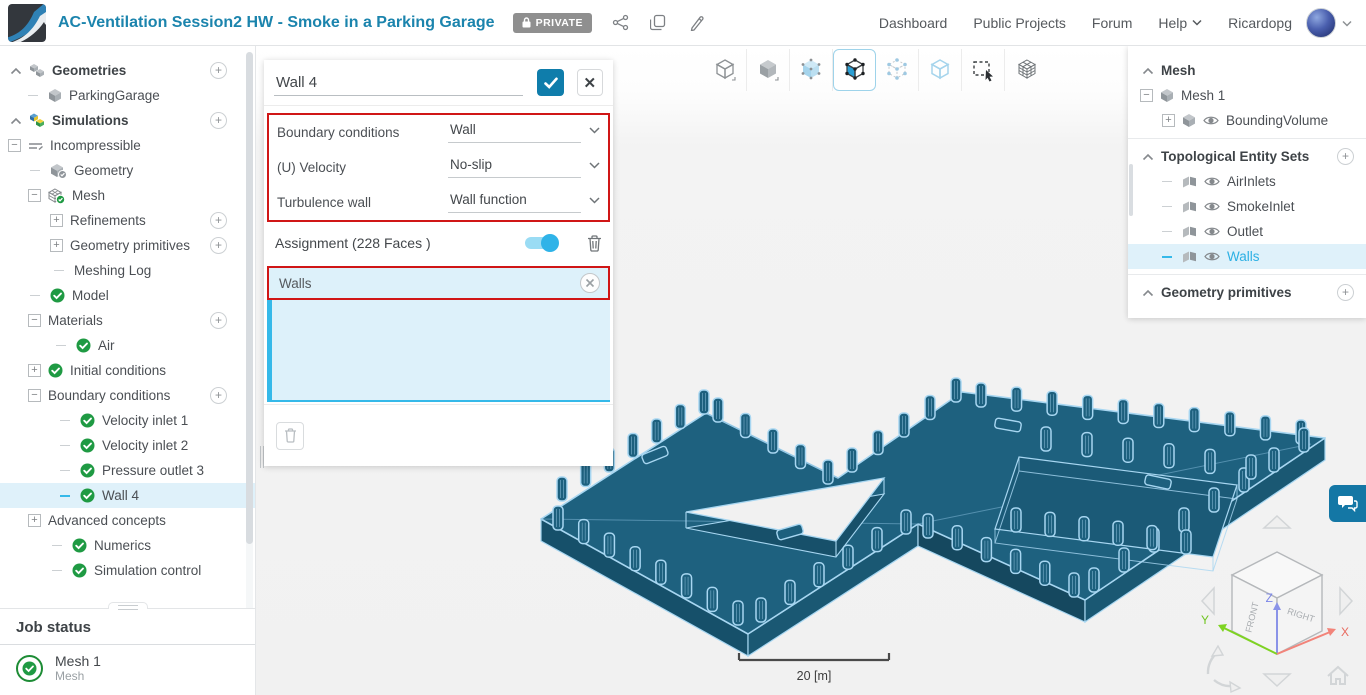 The width and height of the screenshot is (1366, 695). I want to click on edit-title-icon, so click(696, 23).